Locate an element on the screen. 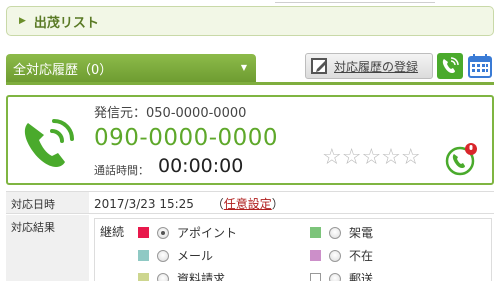 This screenshot has width=500, height=281. option-label: 架電 is located at coordinates (361, 233).